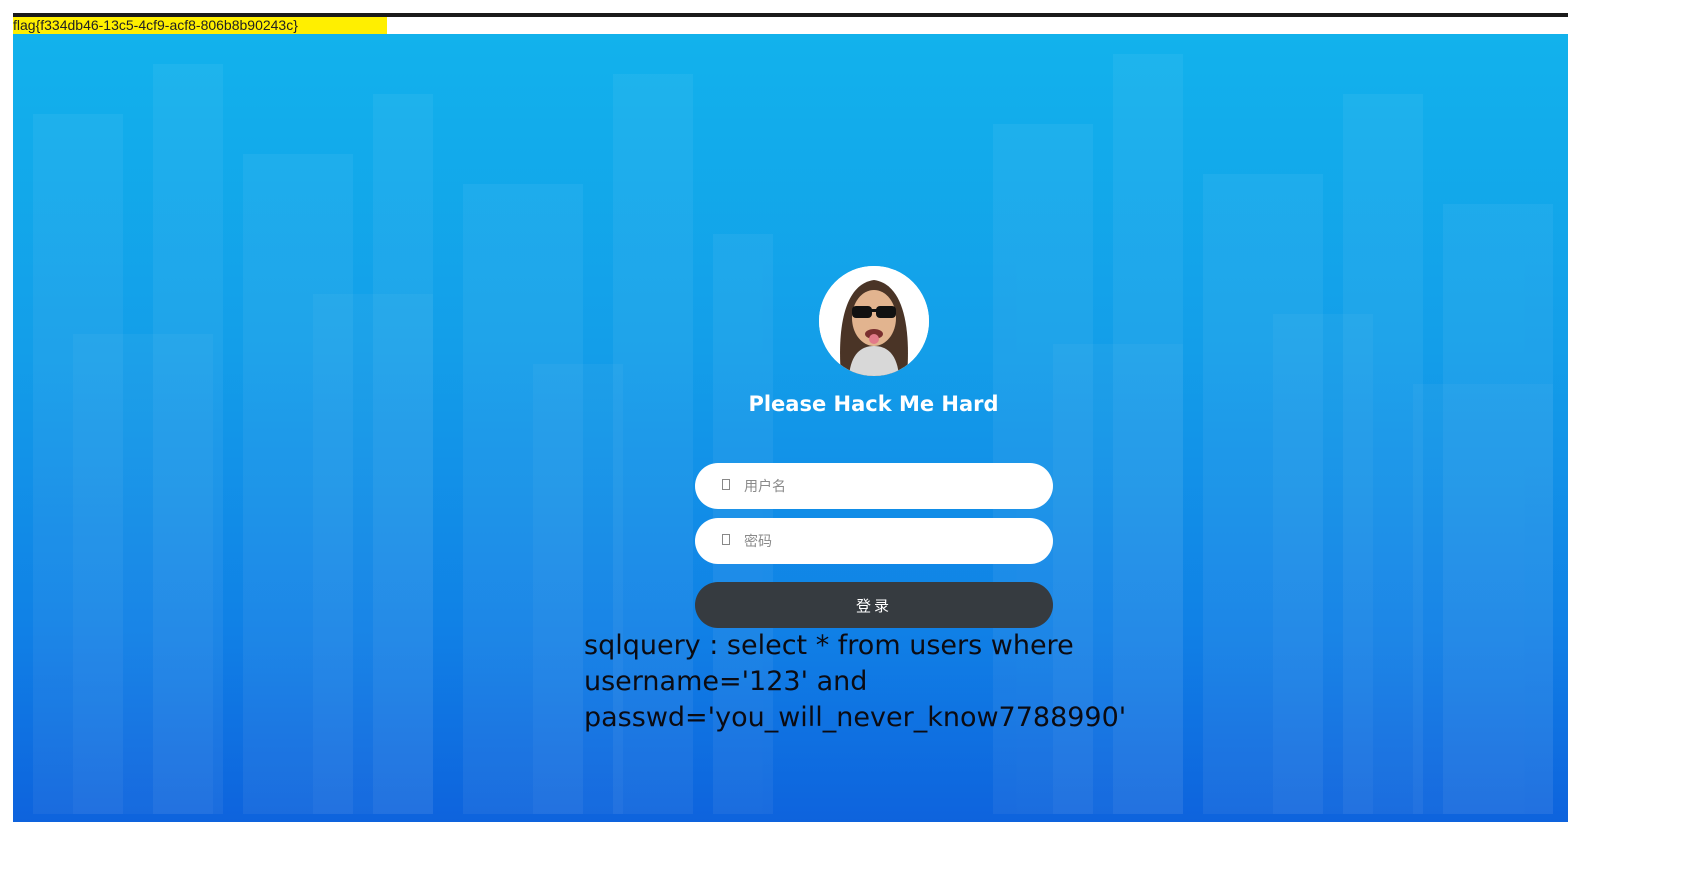  I want to click on password-input, so click(889, 542).